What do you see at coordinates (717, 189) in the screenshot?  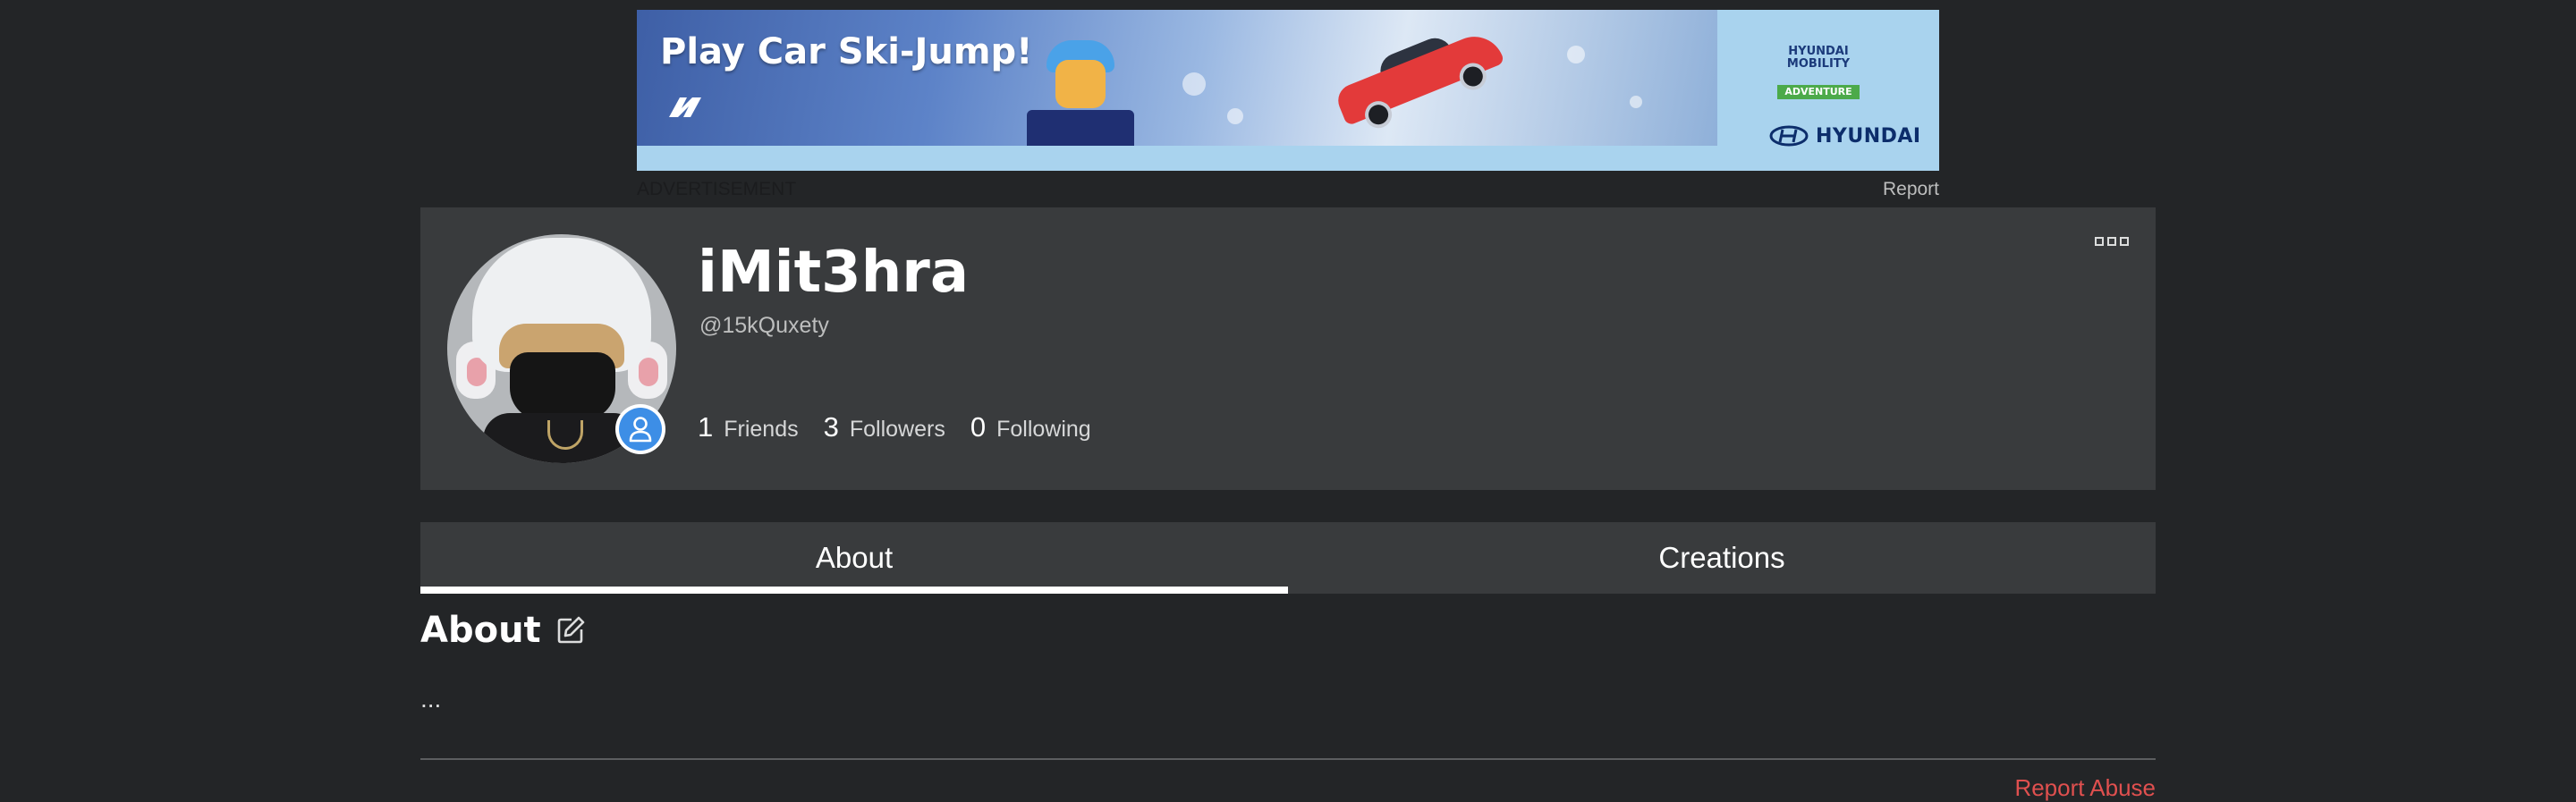 I see `ad-caption: ADVERTISEMENT` at bounding box center [717, 189].